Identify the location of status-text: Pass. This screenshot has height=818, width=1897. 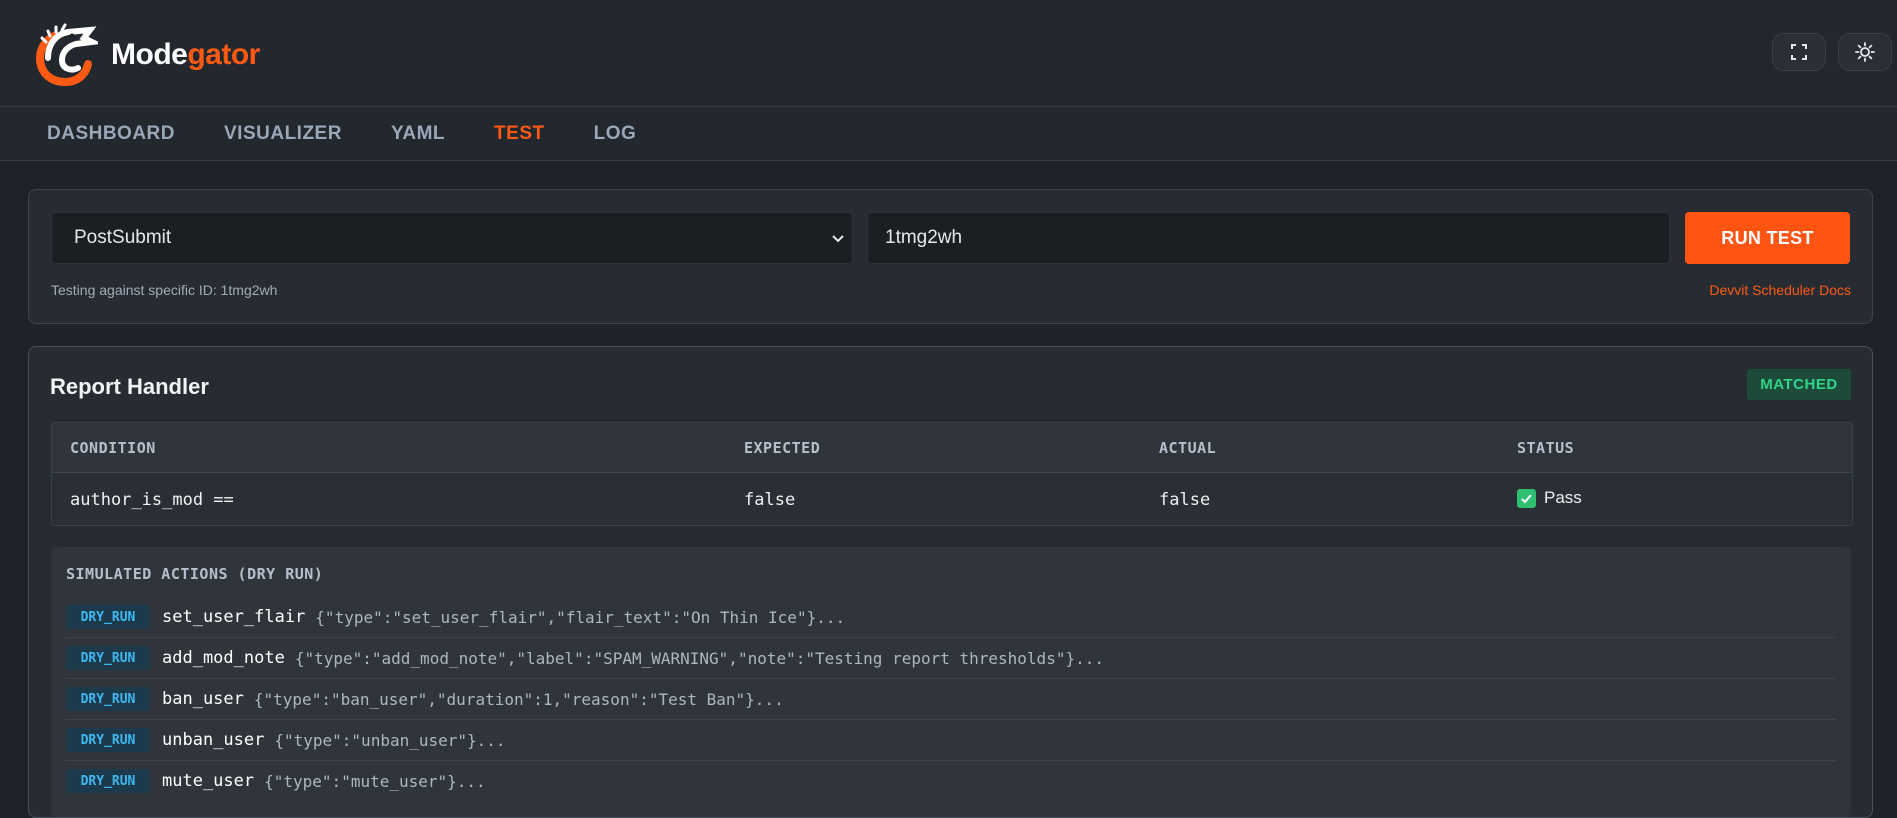
(1563, 497).